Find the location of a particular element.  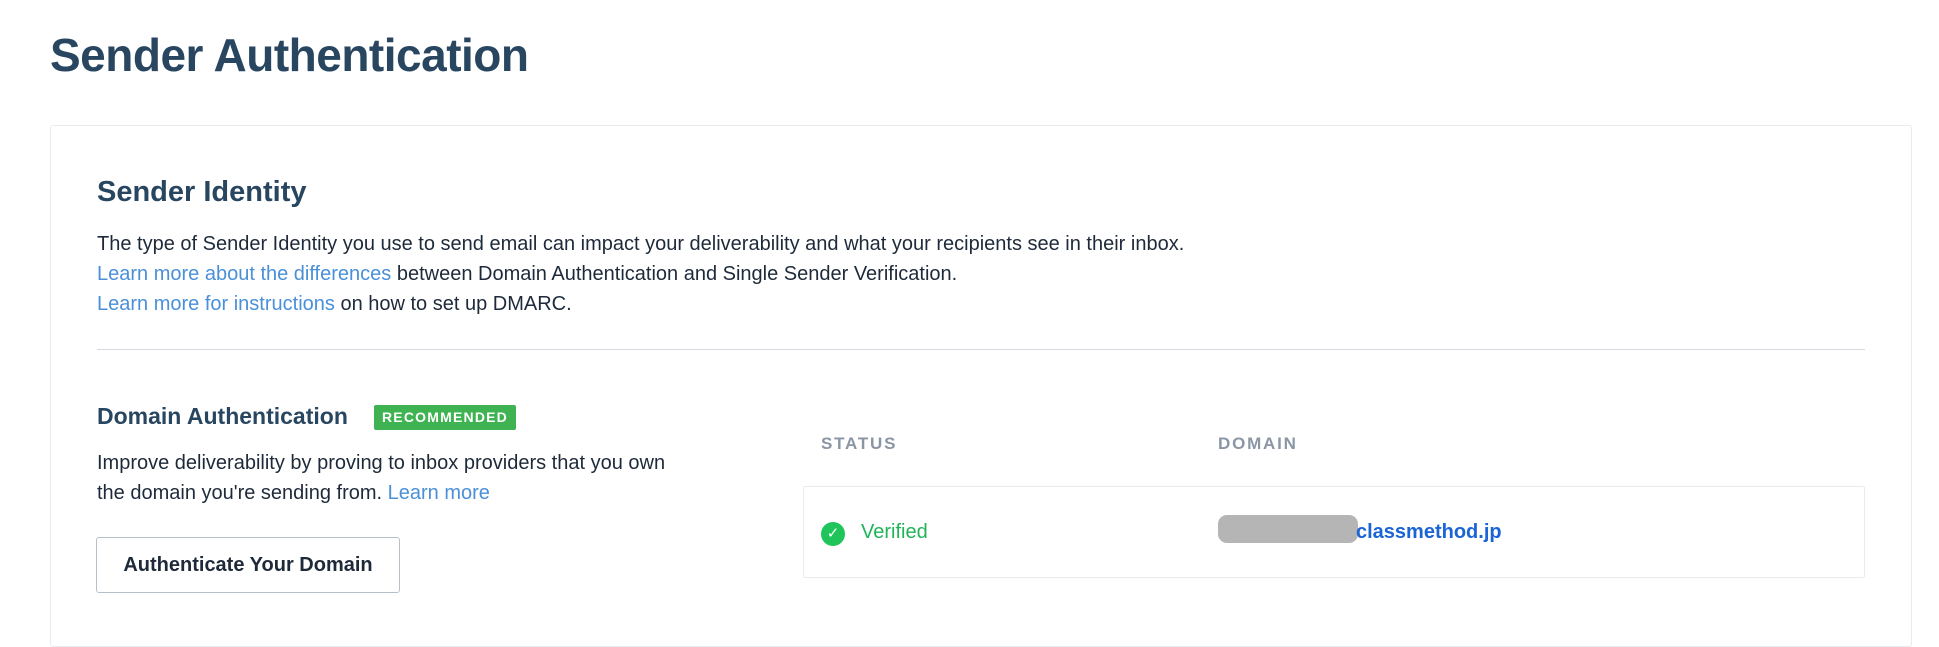

redacted-subdomain is located at coordinates (1288, 529).